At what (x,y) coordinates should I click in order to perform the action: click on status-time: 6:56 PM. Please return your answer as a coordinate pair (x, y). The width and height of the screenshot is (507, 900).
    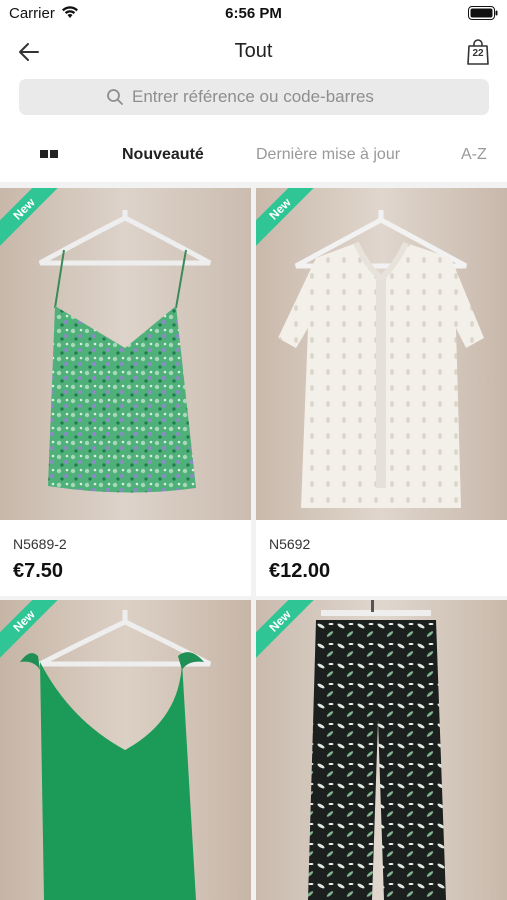
    Looking at the image, I should click on (253, 13).